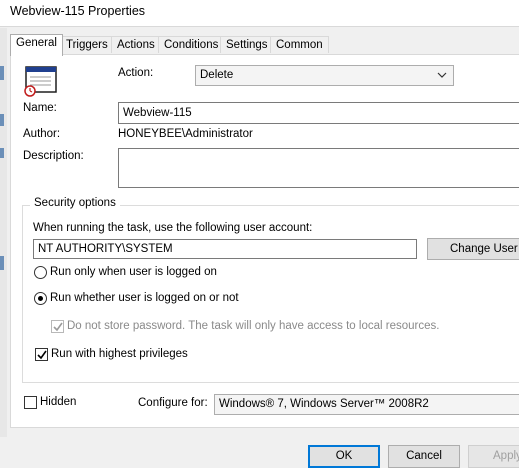 This screenshot has height=468, width=519. I want to click on tab-conditions: Conditions, so click(191, 44).